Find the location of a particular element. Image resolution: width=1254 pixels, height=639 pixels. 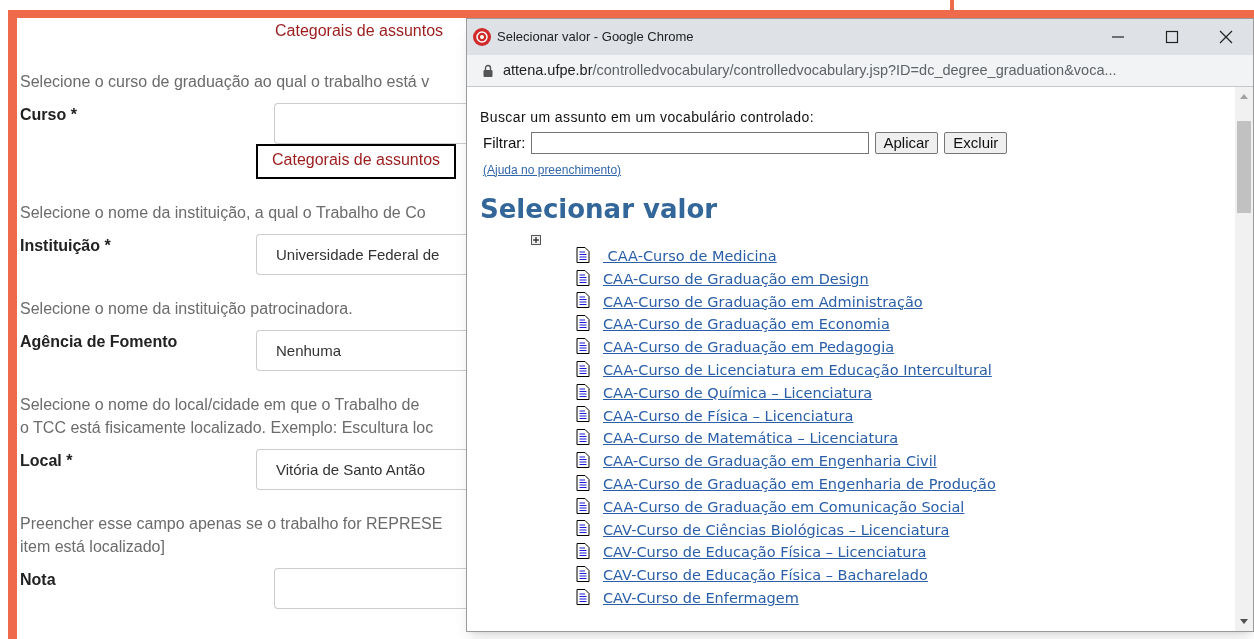

maximize-icon is located at coordinates (1172, 37).